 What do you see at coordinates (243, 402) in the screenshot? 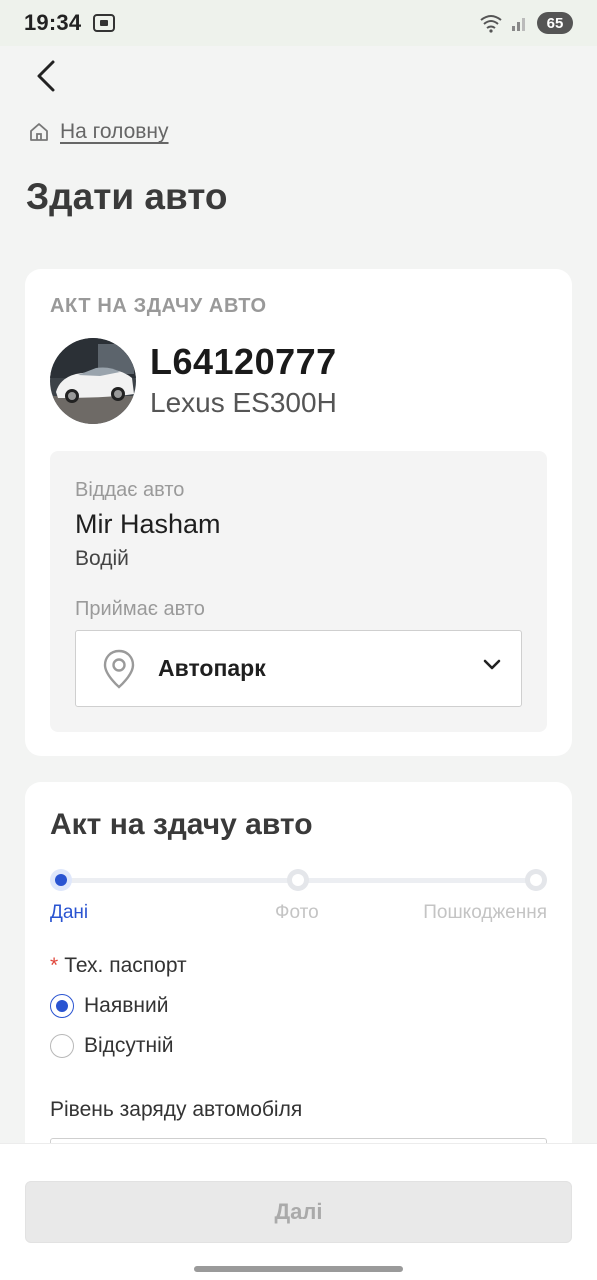
I see `car-model: Lexus ES300H` at bounding box center [243, 402].